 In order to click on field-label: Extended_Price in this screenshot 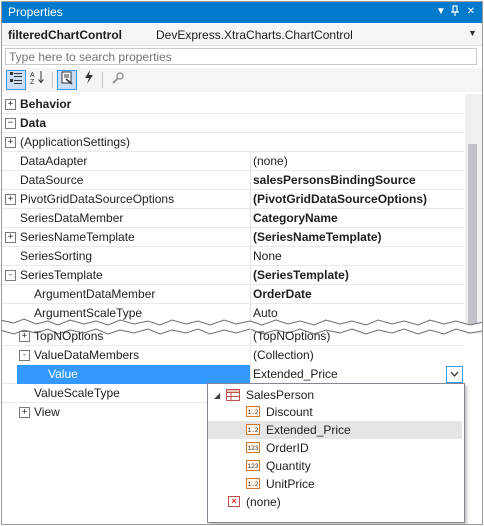, I will do `click(308, 430)`.